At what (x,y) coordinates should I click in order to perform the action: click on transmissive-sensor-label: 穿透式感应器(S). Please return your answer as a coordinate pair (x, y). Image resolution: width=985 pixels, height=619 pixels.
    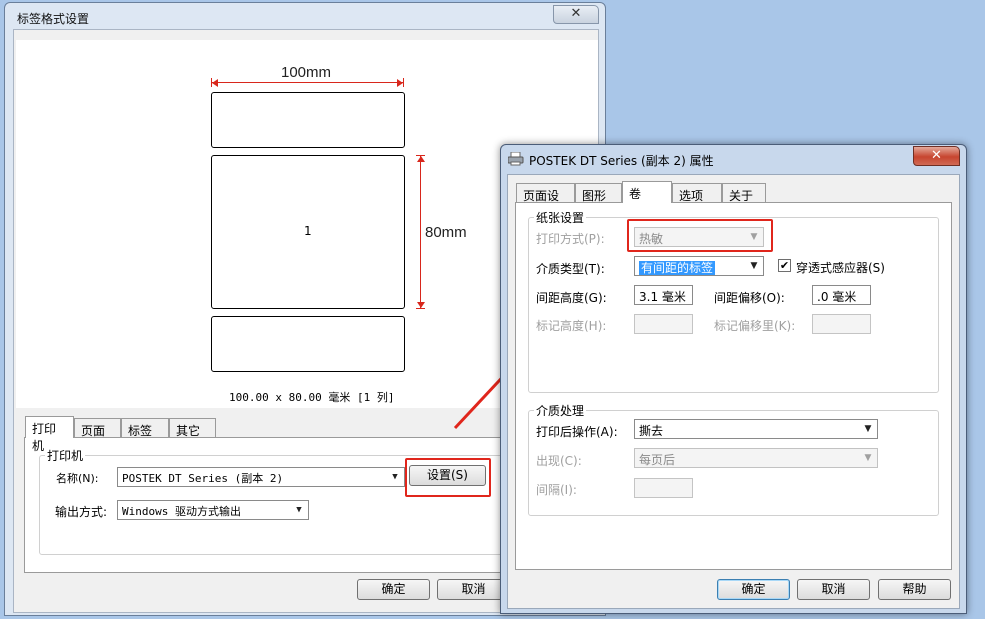
    Looking at the image, I should click on (840, 268).